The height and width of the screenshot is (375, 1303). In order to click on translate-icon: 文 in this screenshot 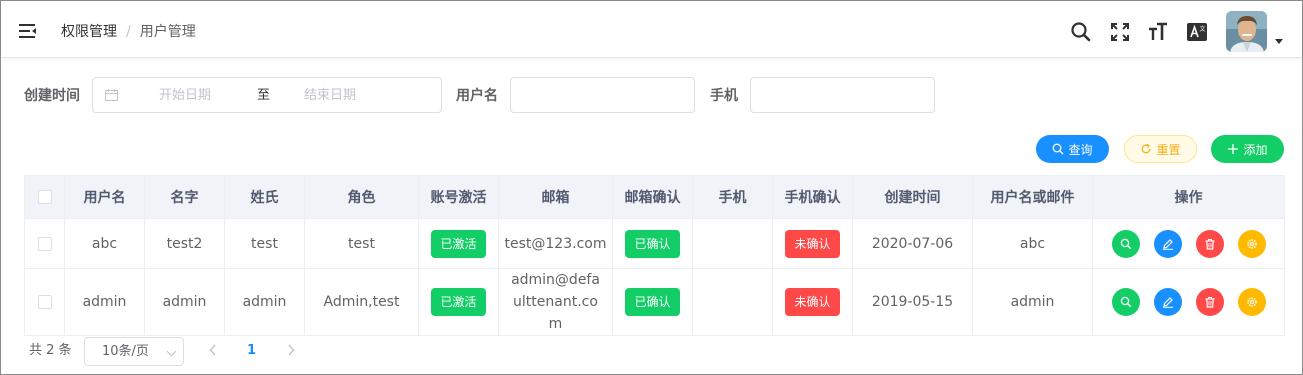, I will do `click(1197, 32)`.